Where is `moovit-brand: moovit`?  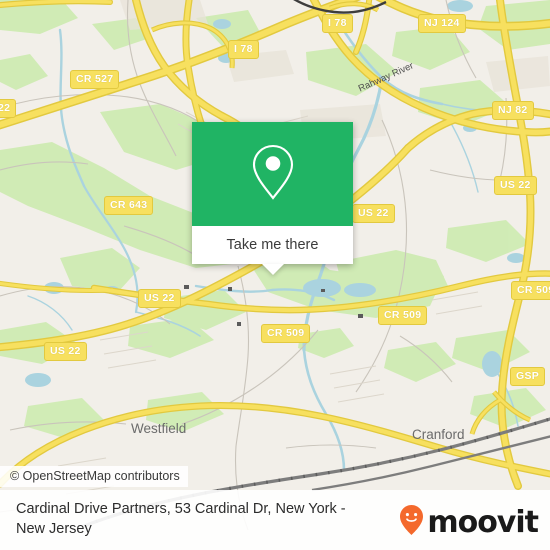
moovit-brand: moovit is located at coordinates (469, 522).